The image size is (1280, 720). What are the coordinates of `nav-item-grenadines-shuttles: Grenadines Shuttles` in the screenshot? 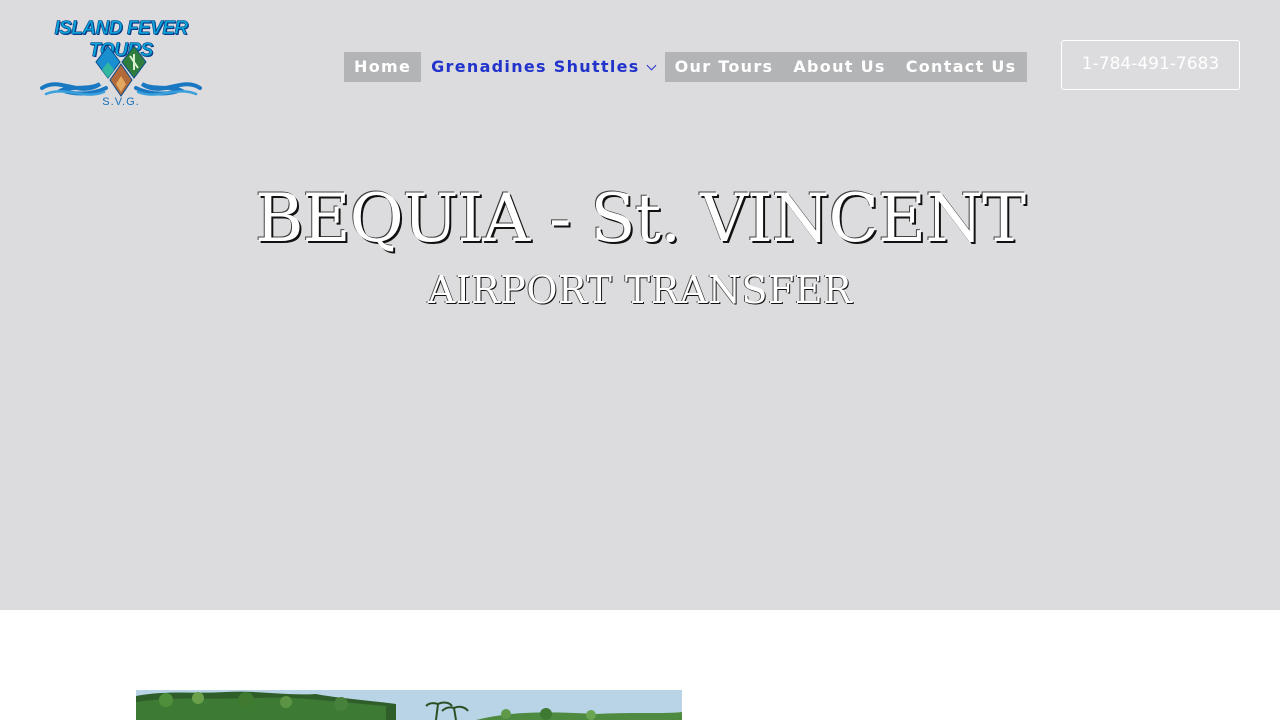 It's located at (543, 67).